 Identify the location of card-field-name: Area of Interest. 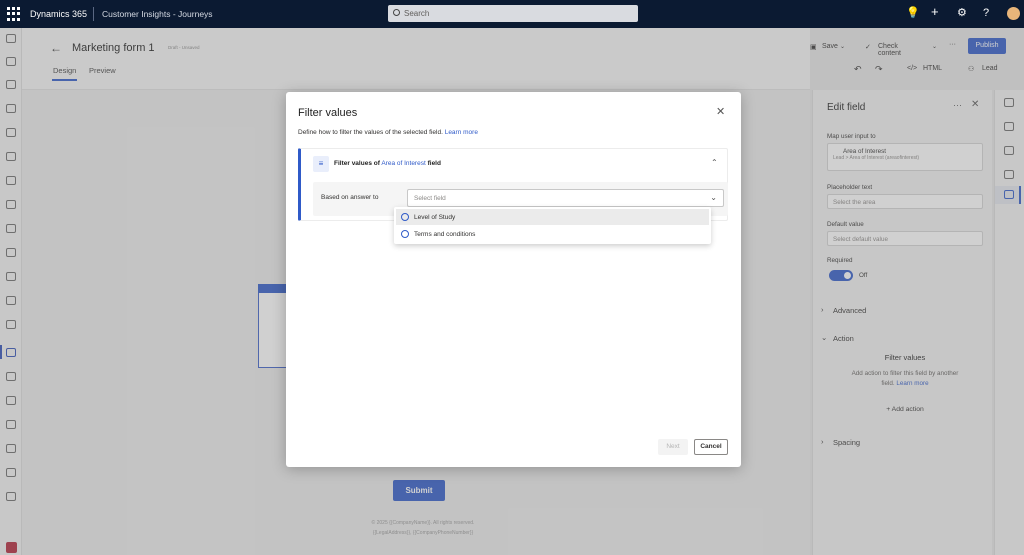
(403, 163).